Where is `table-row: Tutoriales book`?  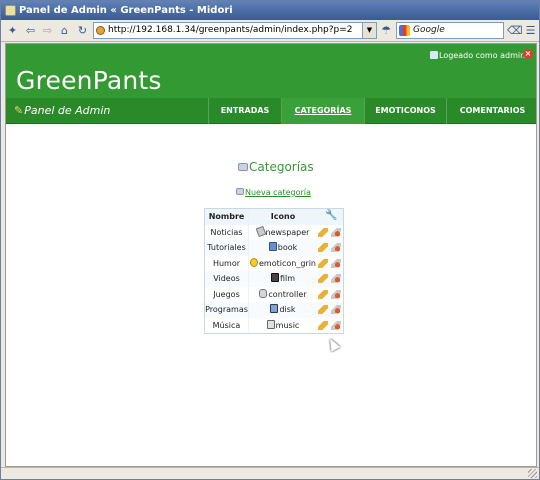 table-row: Tutoriales book is located at coordinates (274, 248).